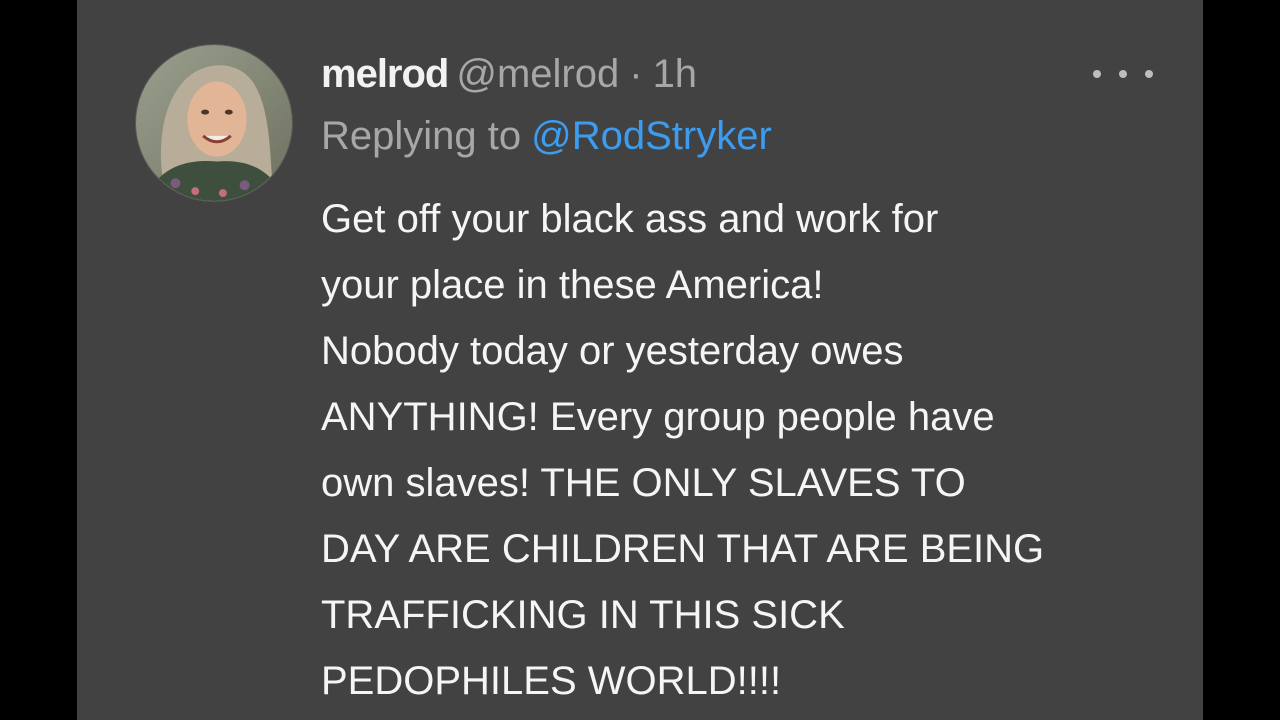 The width and height of the screenshot is (1280, 720). I want to click on tweet-text-line: own slaves! THE ONLY SLAVES TO, so click(643, 483).